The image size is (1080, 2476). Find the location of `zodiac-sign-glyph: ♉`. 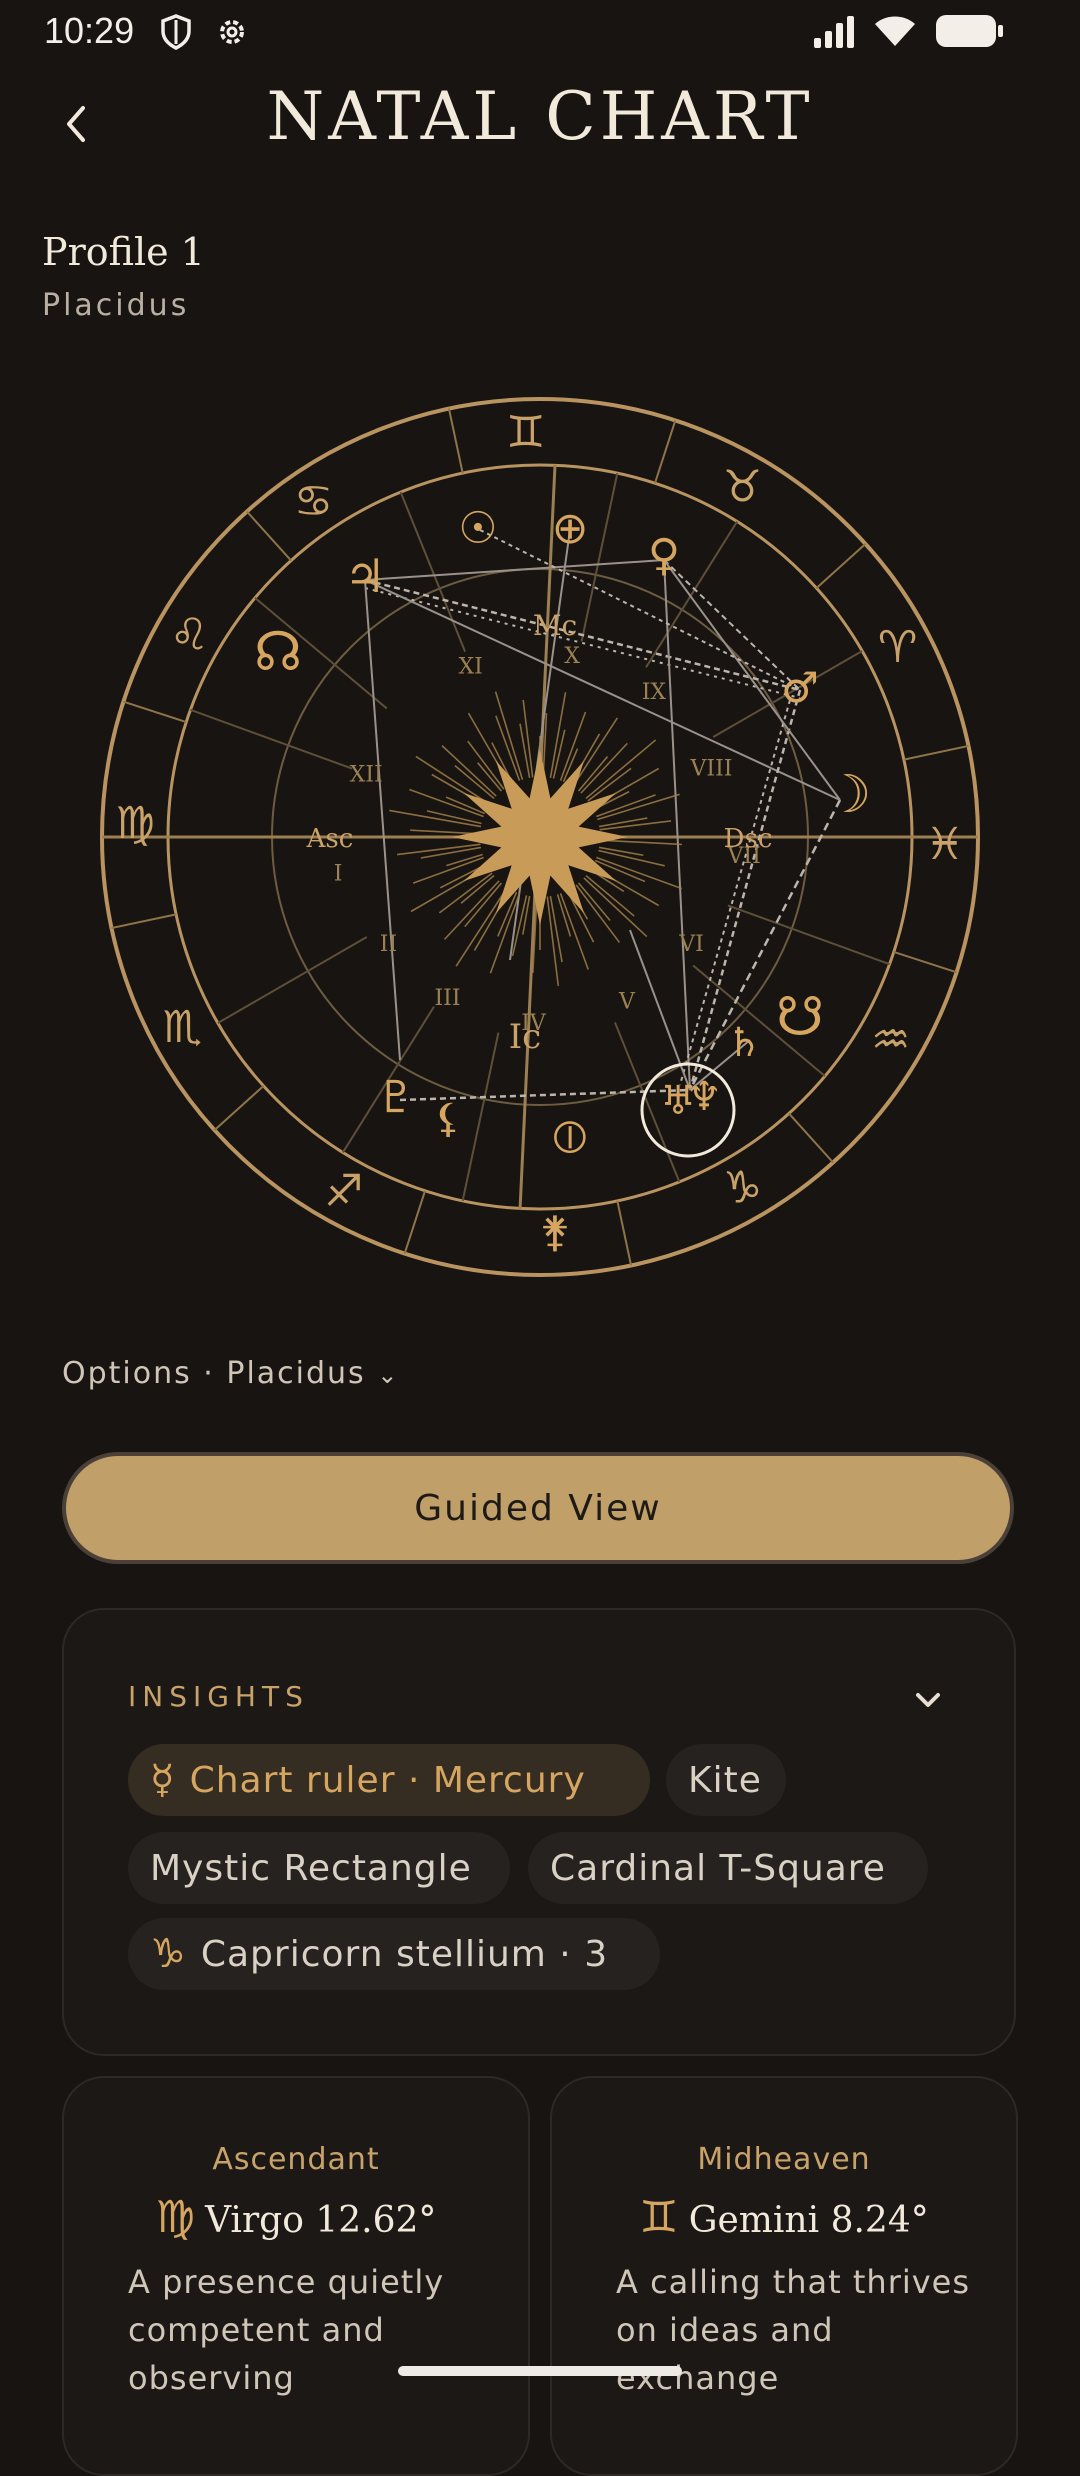

zodiac-sign-glyph: ♉ is located at coordinates (742, 486).